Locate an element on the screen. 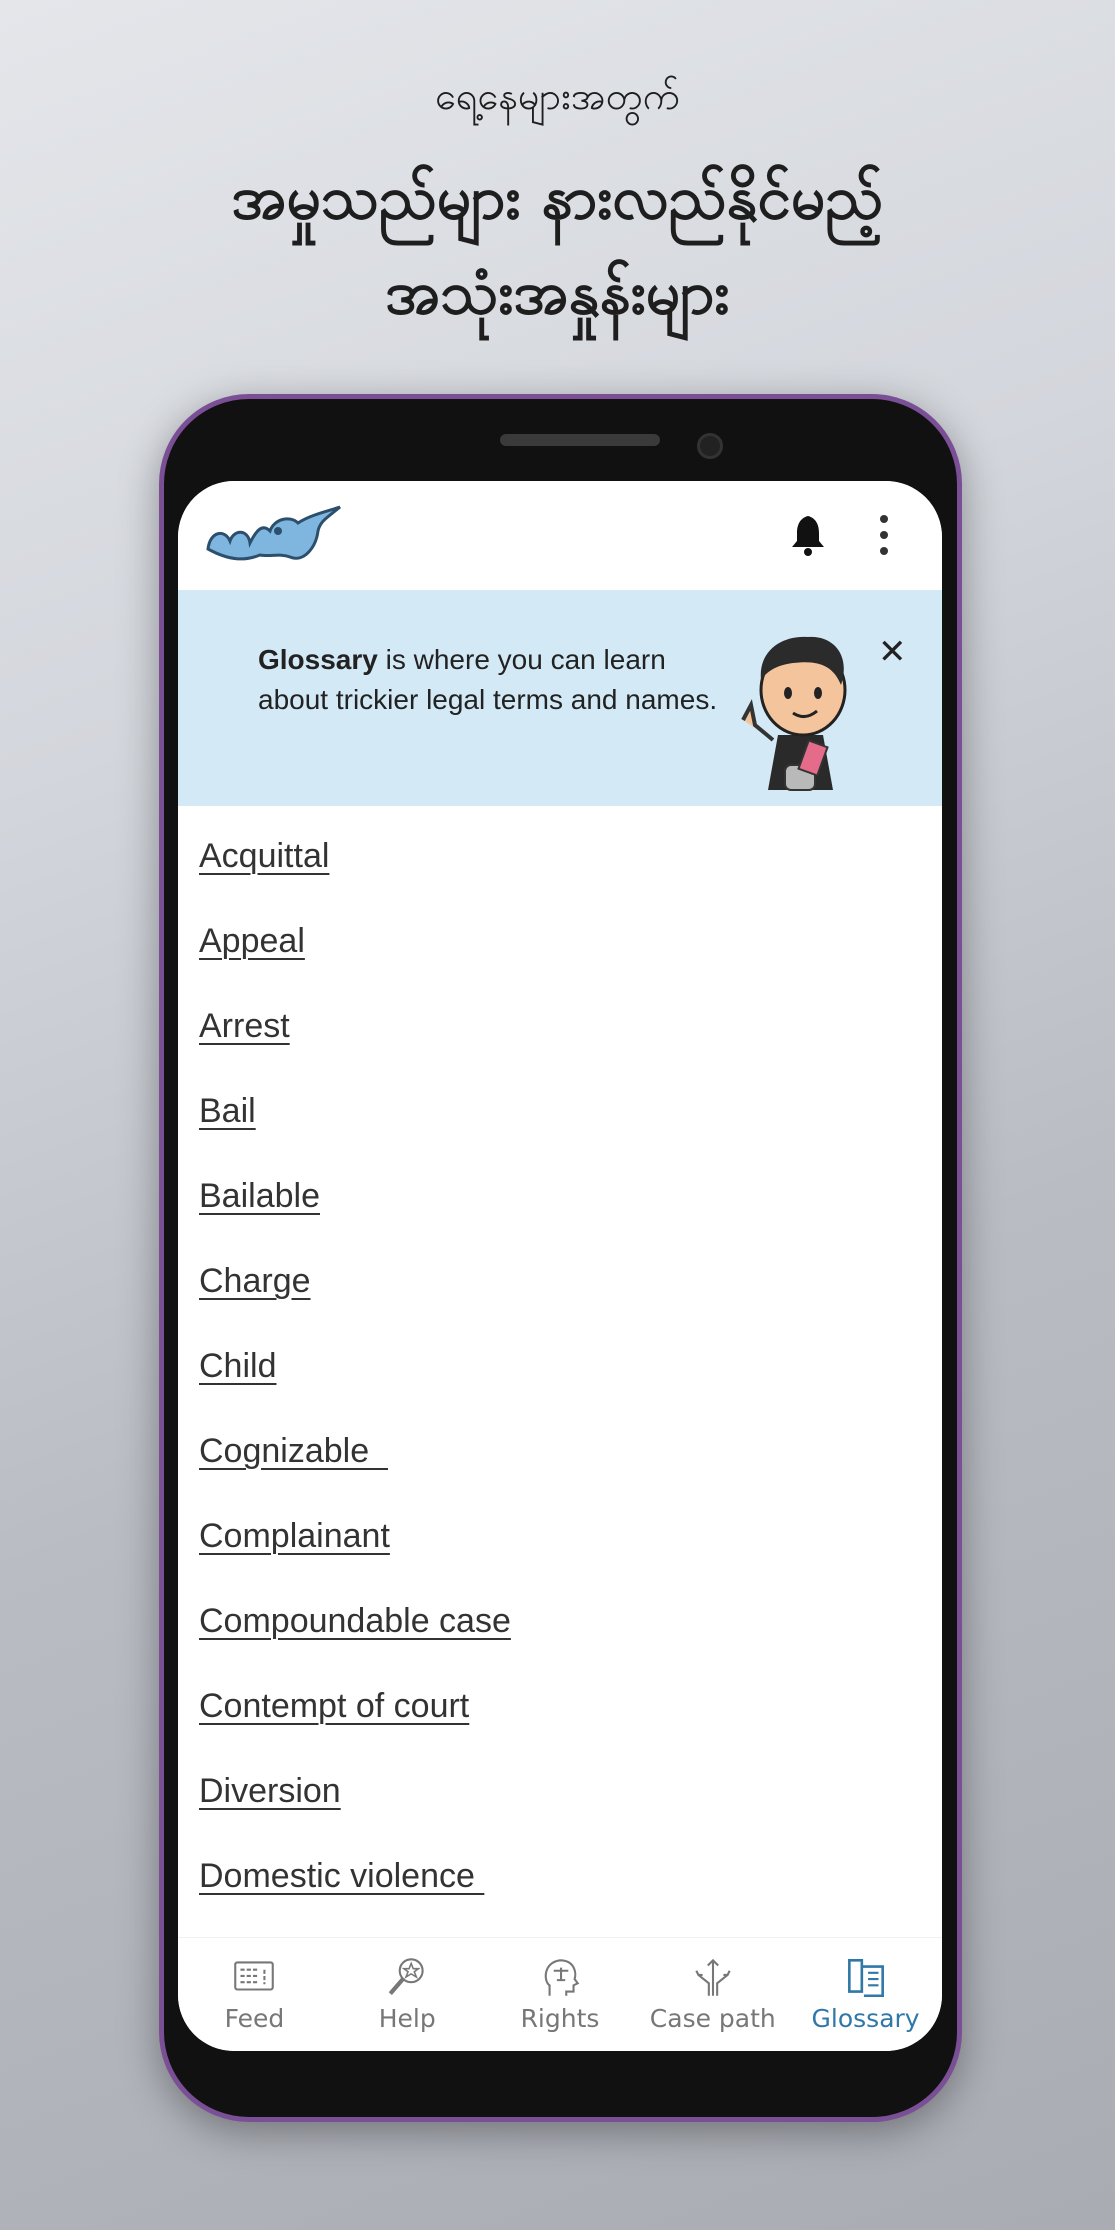 This screenshot has height=2230, width=1115. glossary-term-link: Acquittal is located at coordinates (559, 873).